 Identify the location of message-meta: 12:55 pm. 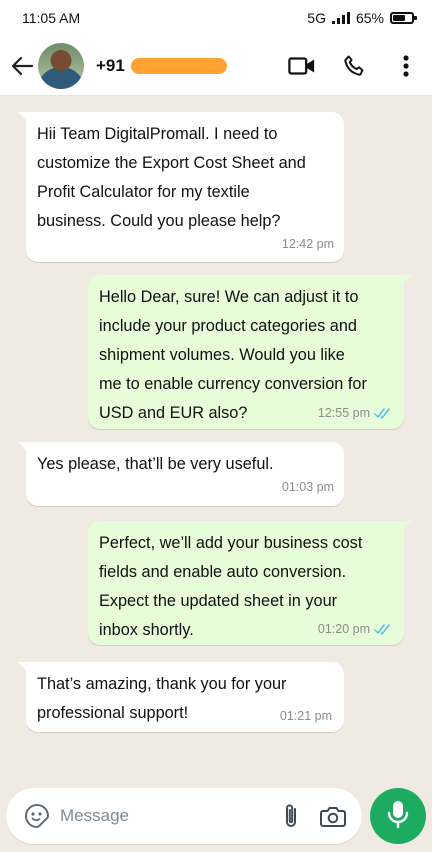
(355, 413).